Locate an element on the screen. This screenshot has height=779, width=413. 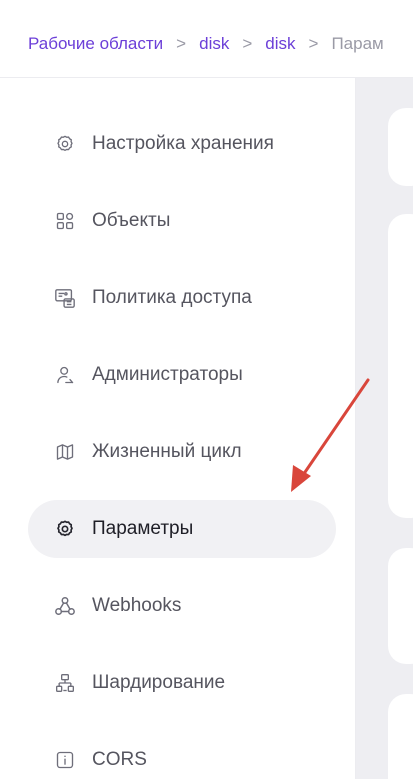
sidebar-item-objects: Объекты is located at coordinates (182, 221).